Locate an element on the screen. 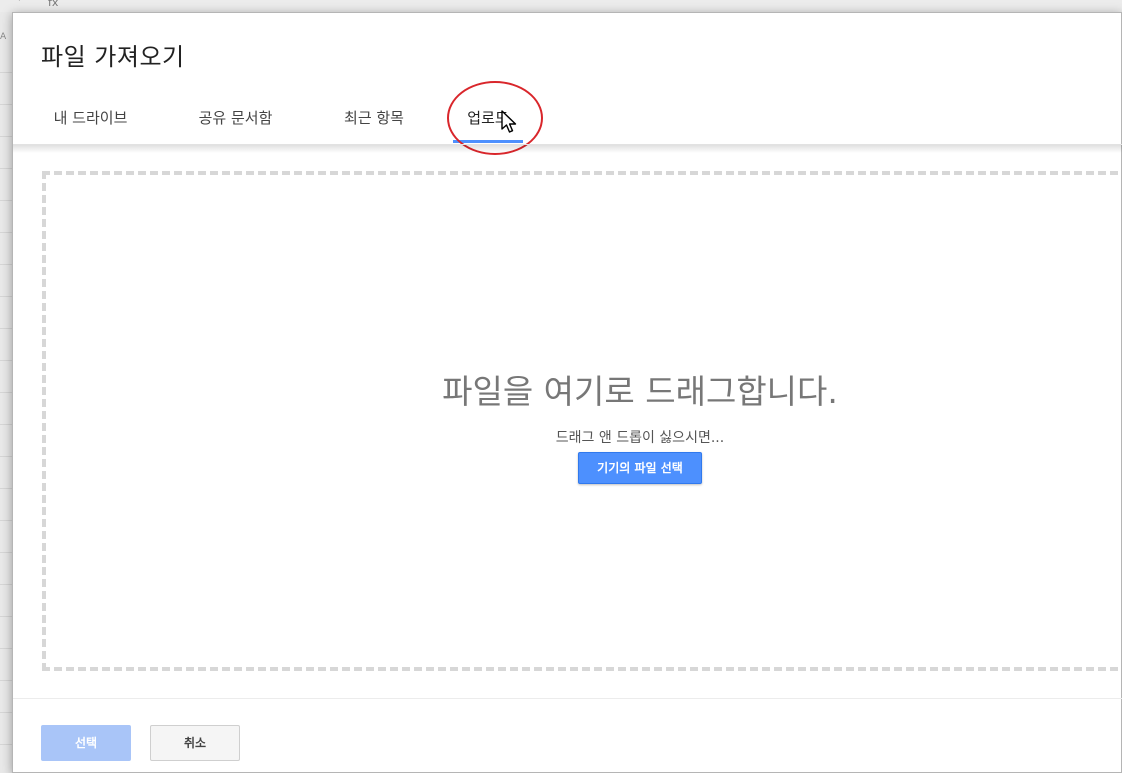 This screenshot has height=773, width=1122. select-button: 선택 is located at coordinates (86, 743).